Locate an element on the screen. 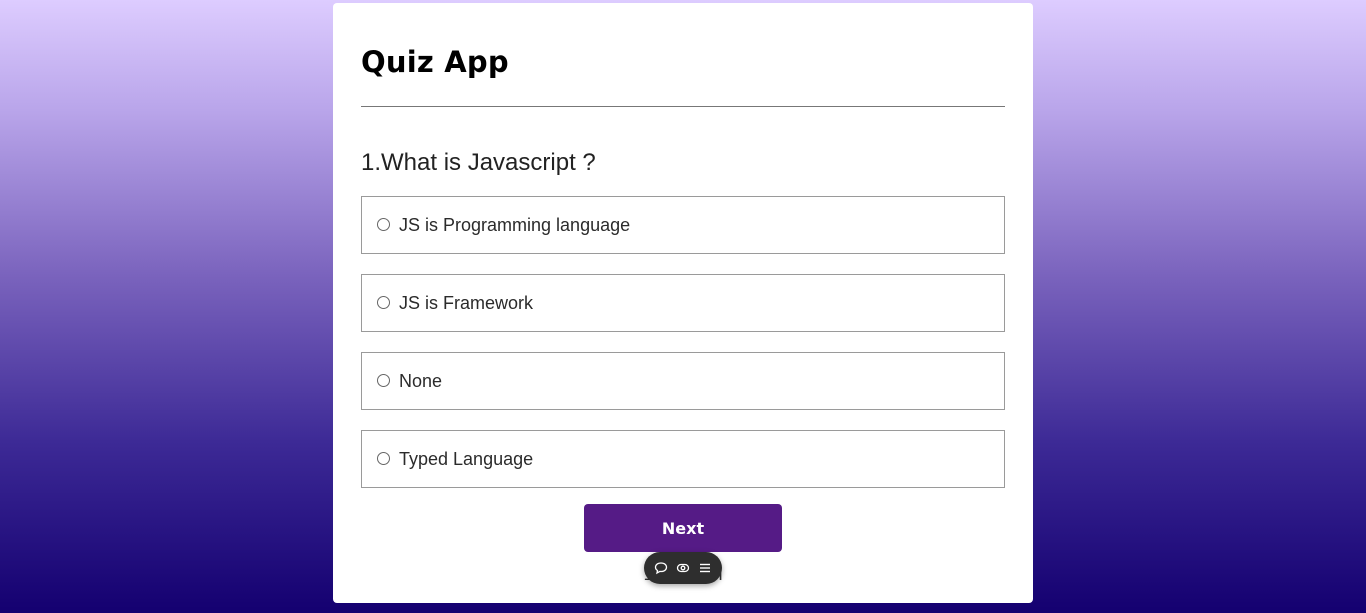 This screenshot has height=613, width=1366. question-text: 1.What is Javascript ? is located at coordinates (478, 162).